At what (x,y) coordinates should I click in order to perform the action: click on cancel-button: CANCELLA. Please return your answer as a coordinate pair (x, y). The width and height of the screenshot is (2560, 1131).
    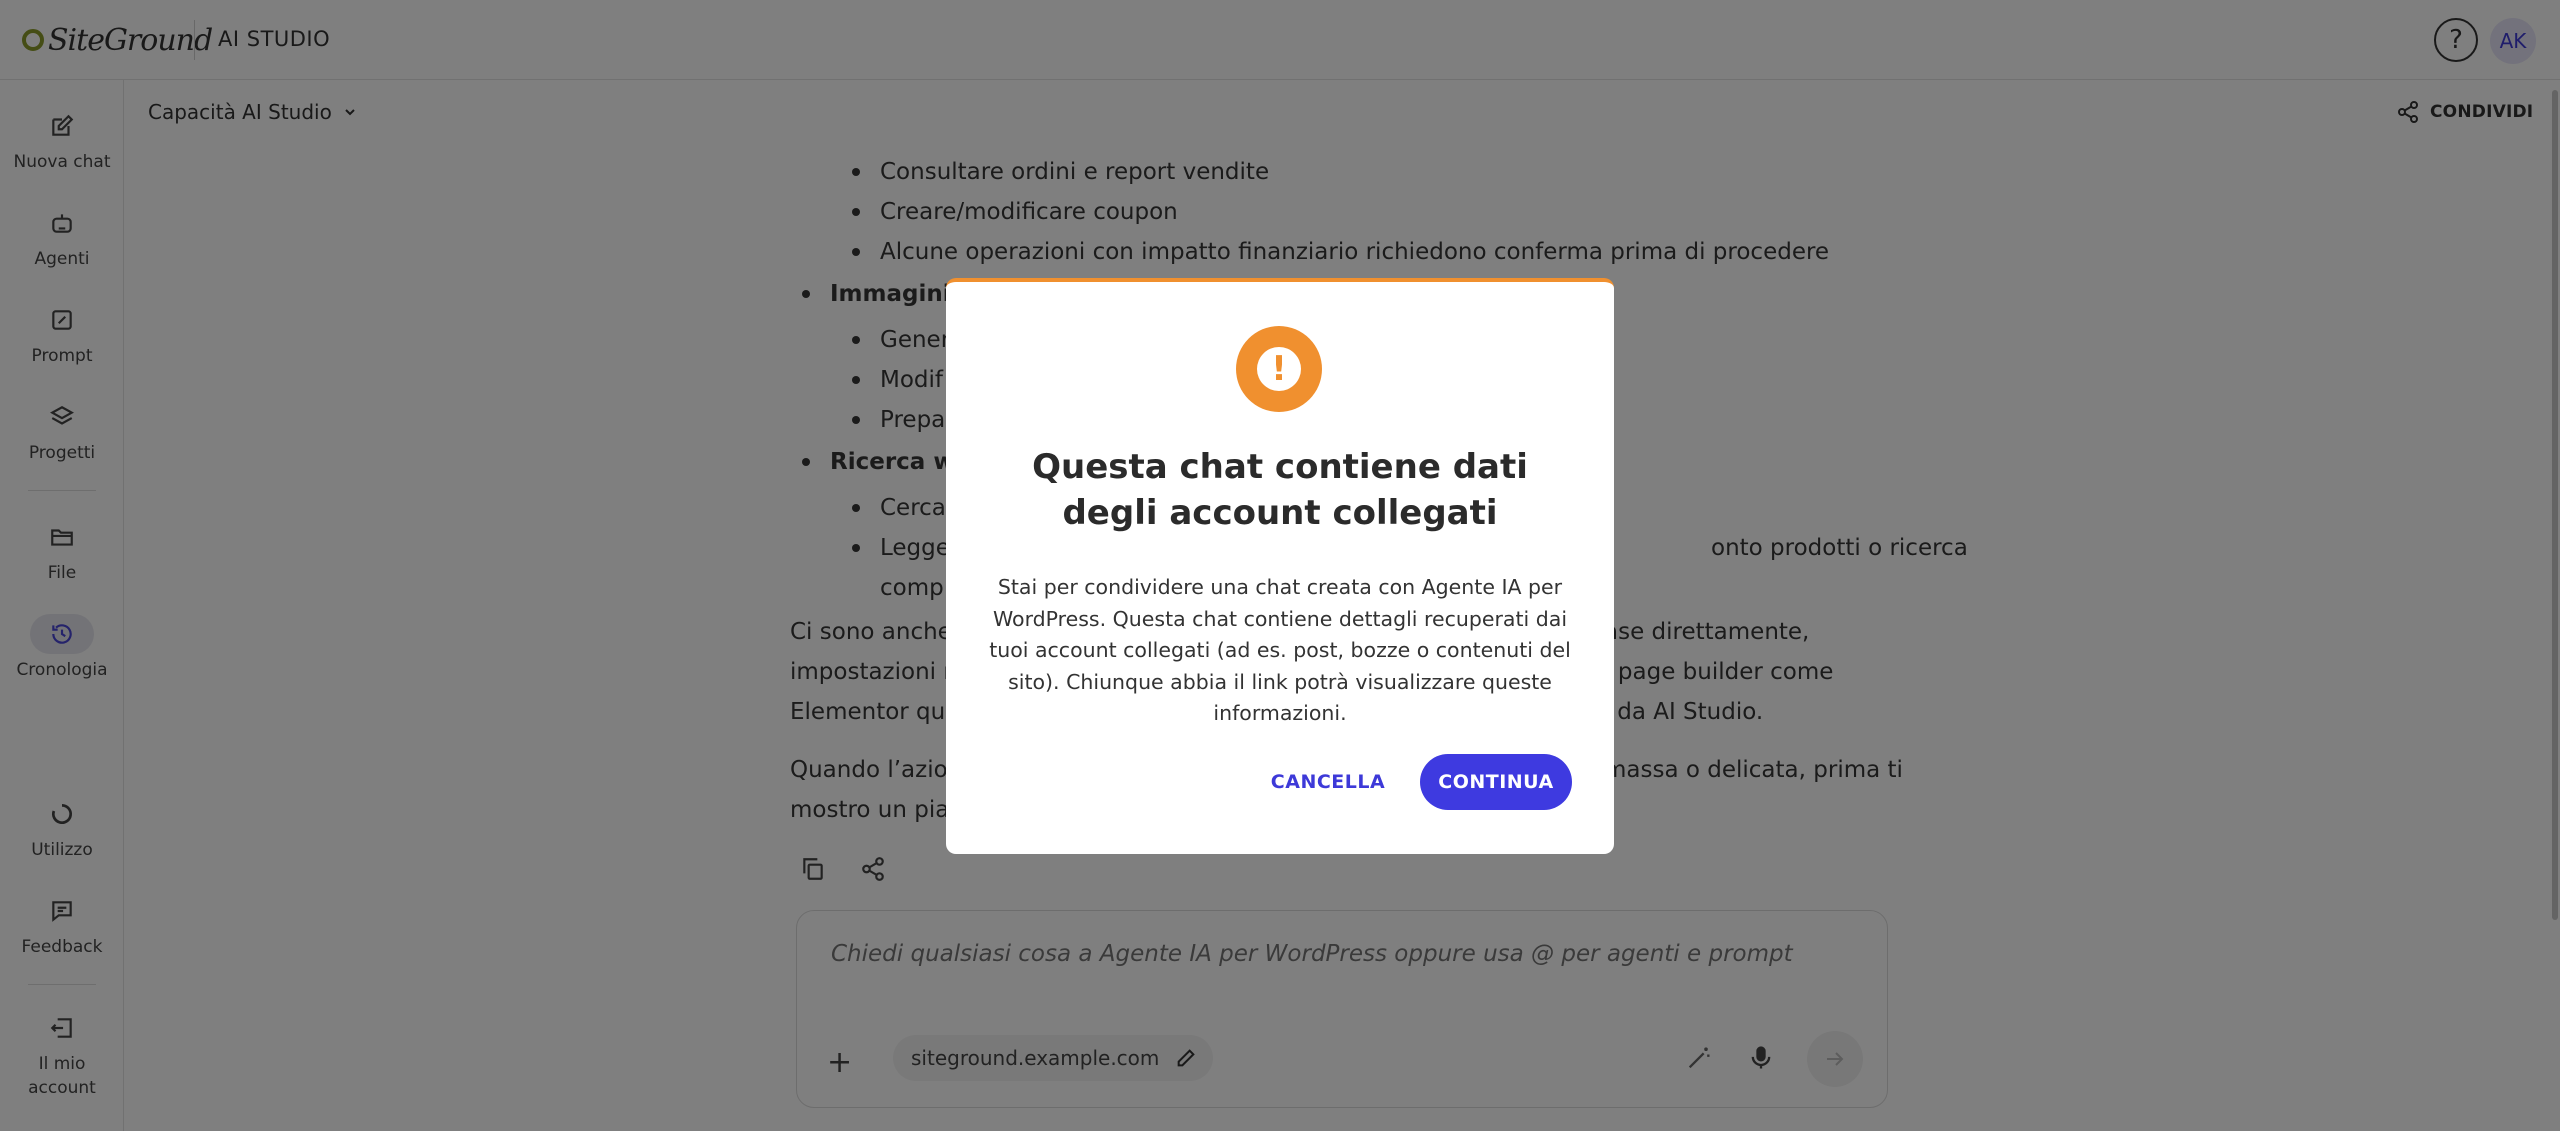
    Looking at the image, I should click on (1328, 782).